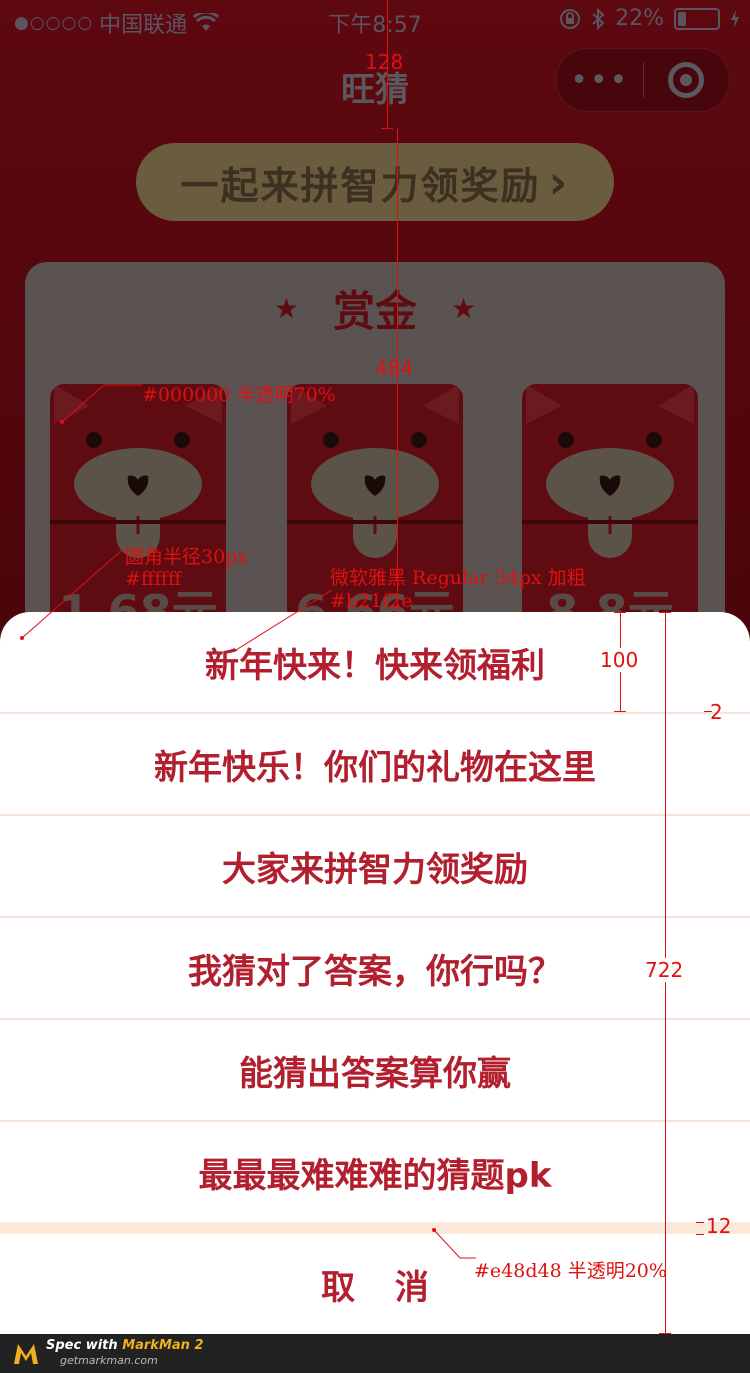  Describe the element at coordinates (375, 968) in the screenshot. I see `sheet-option: 我猜对了答案，你行吗？` at that location.